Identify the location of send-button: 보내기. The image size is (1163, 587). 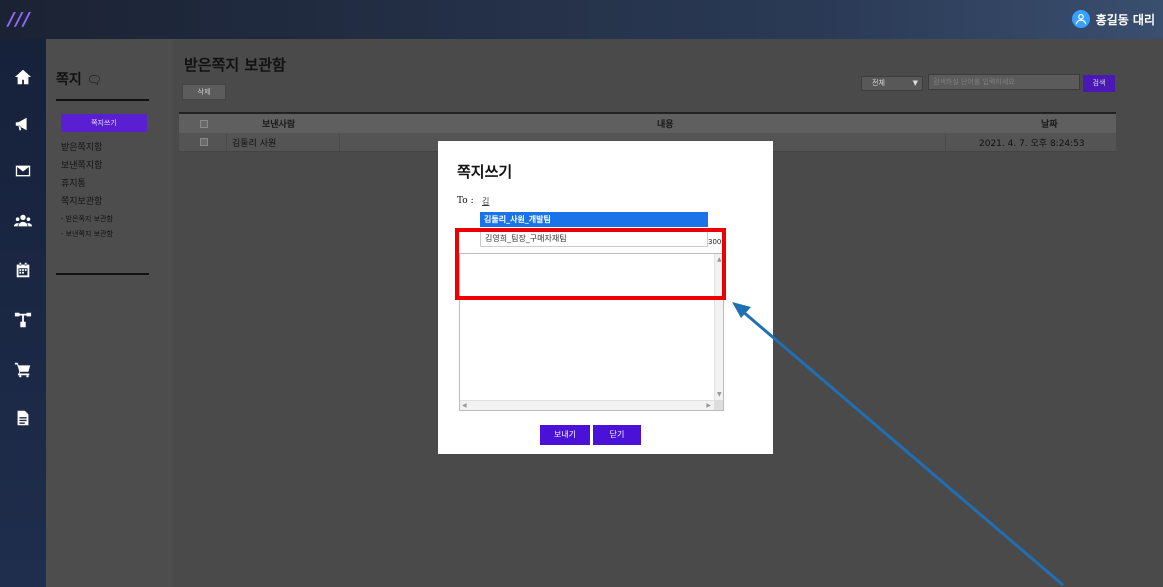
(565, 435).